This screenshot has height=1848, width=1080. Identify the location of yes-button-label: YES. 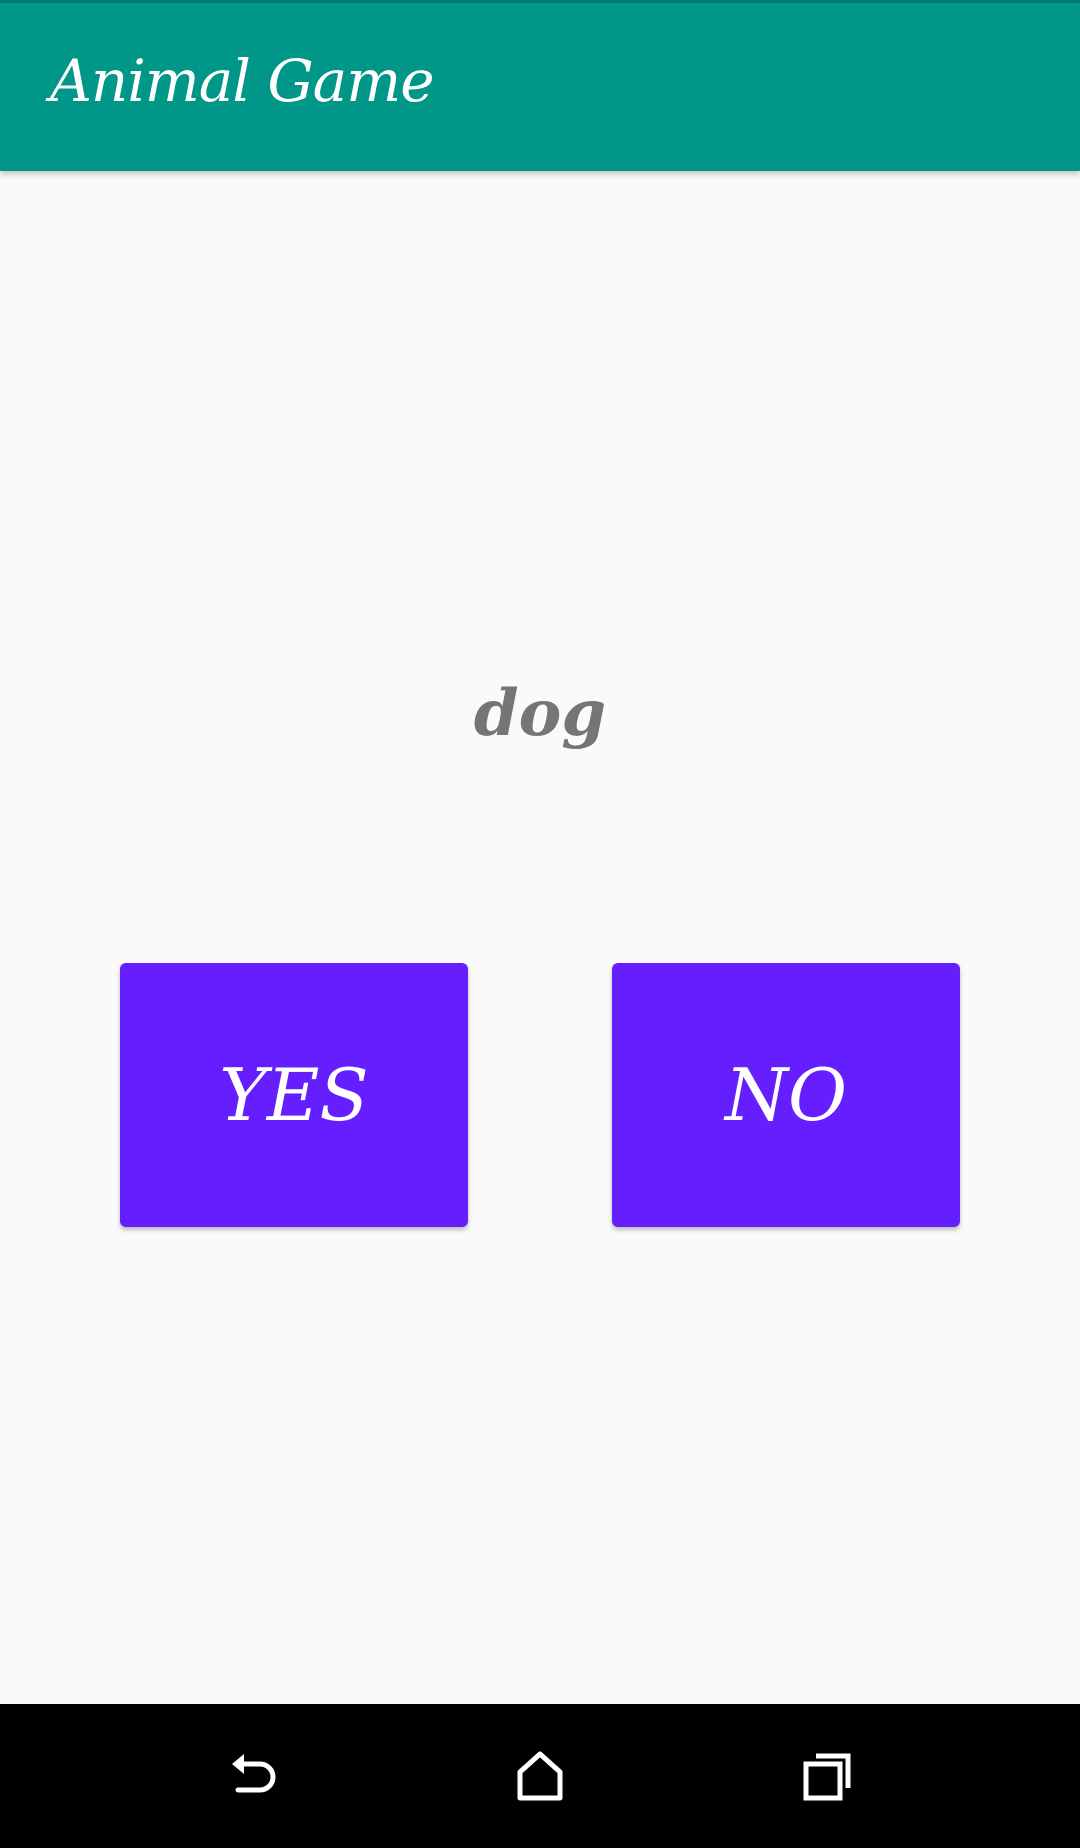
(294, 1095).